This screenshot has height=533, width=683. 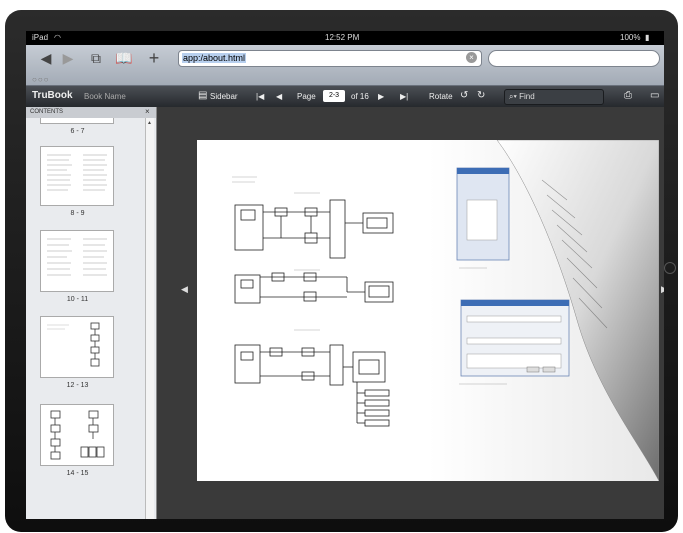 What do you see at coordinates (306, 96) in the screenshot?
I see `page-label: Page` at bounding box center [306, 96].